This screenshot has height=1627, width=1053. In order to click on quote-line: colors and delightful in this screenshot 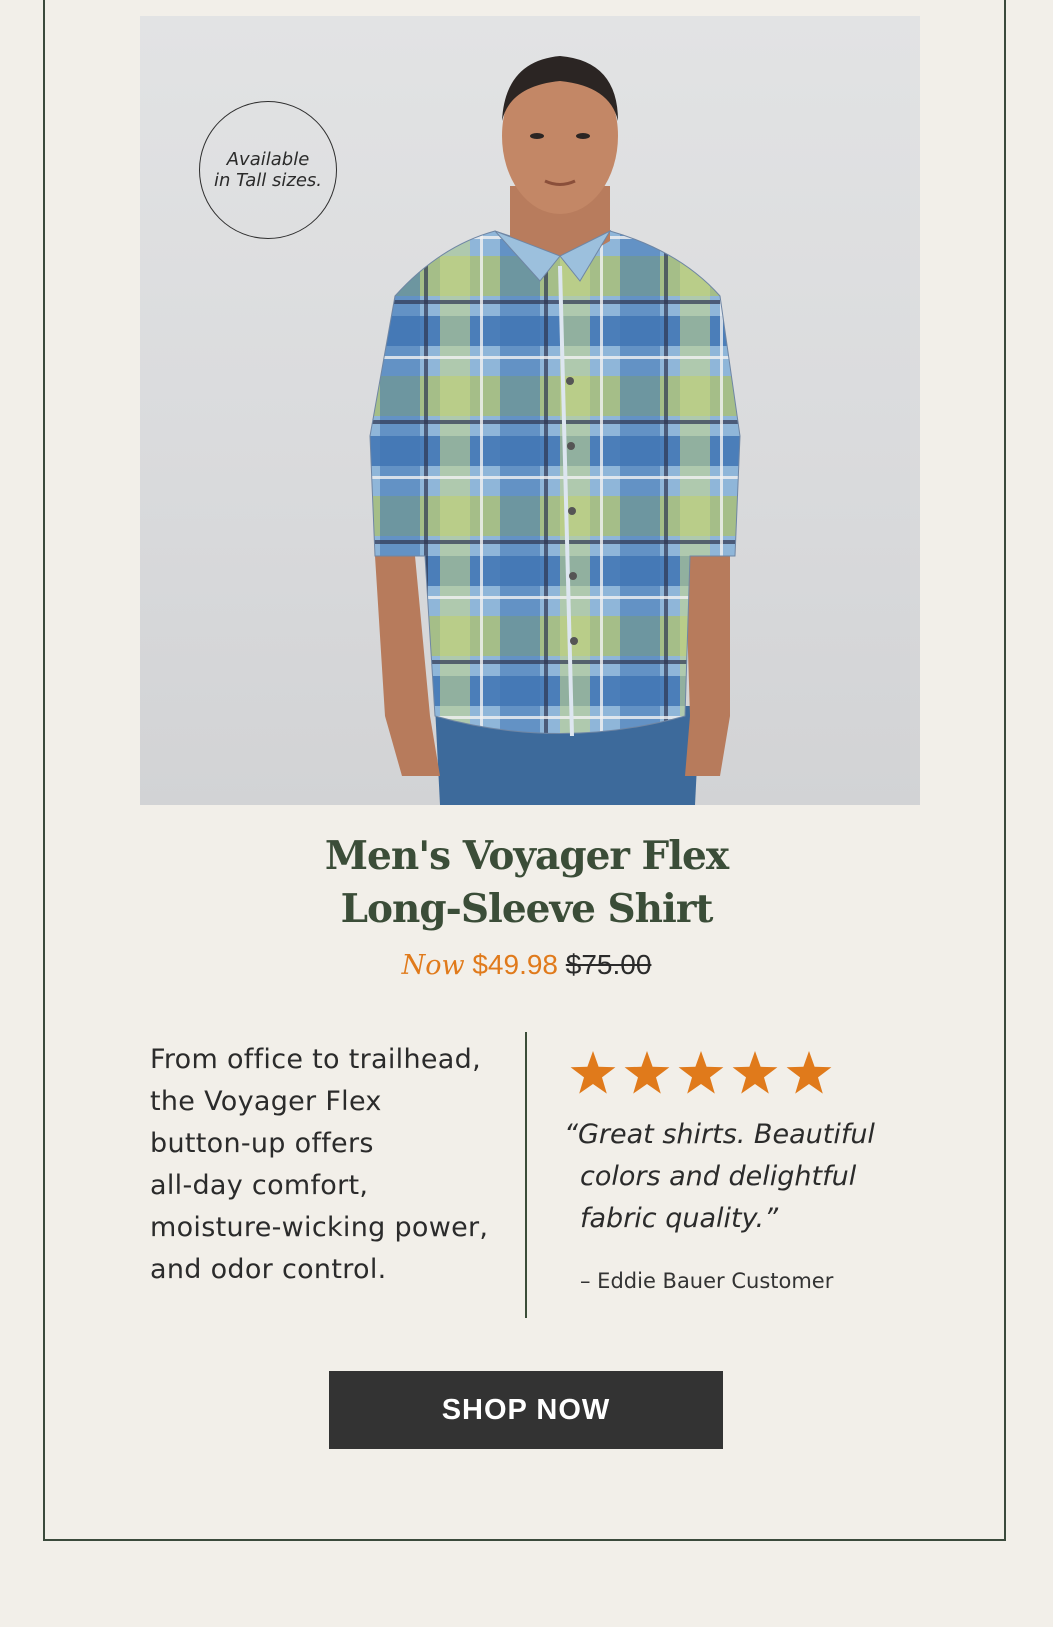, I will do `click(718, 1176)`.